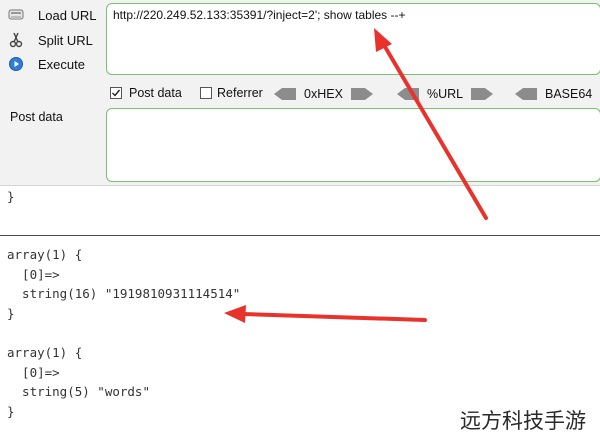  I want to click on post-data-input, so click(353, 145).